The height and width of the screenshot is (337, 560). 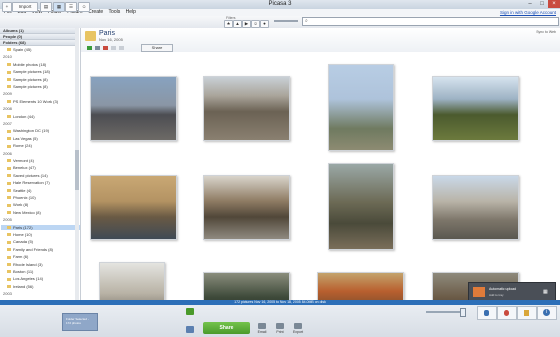 I want to click on geotag-filter-icon: ●, so click(x=264, y=24).